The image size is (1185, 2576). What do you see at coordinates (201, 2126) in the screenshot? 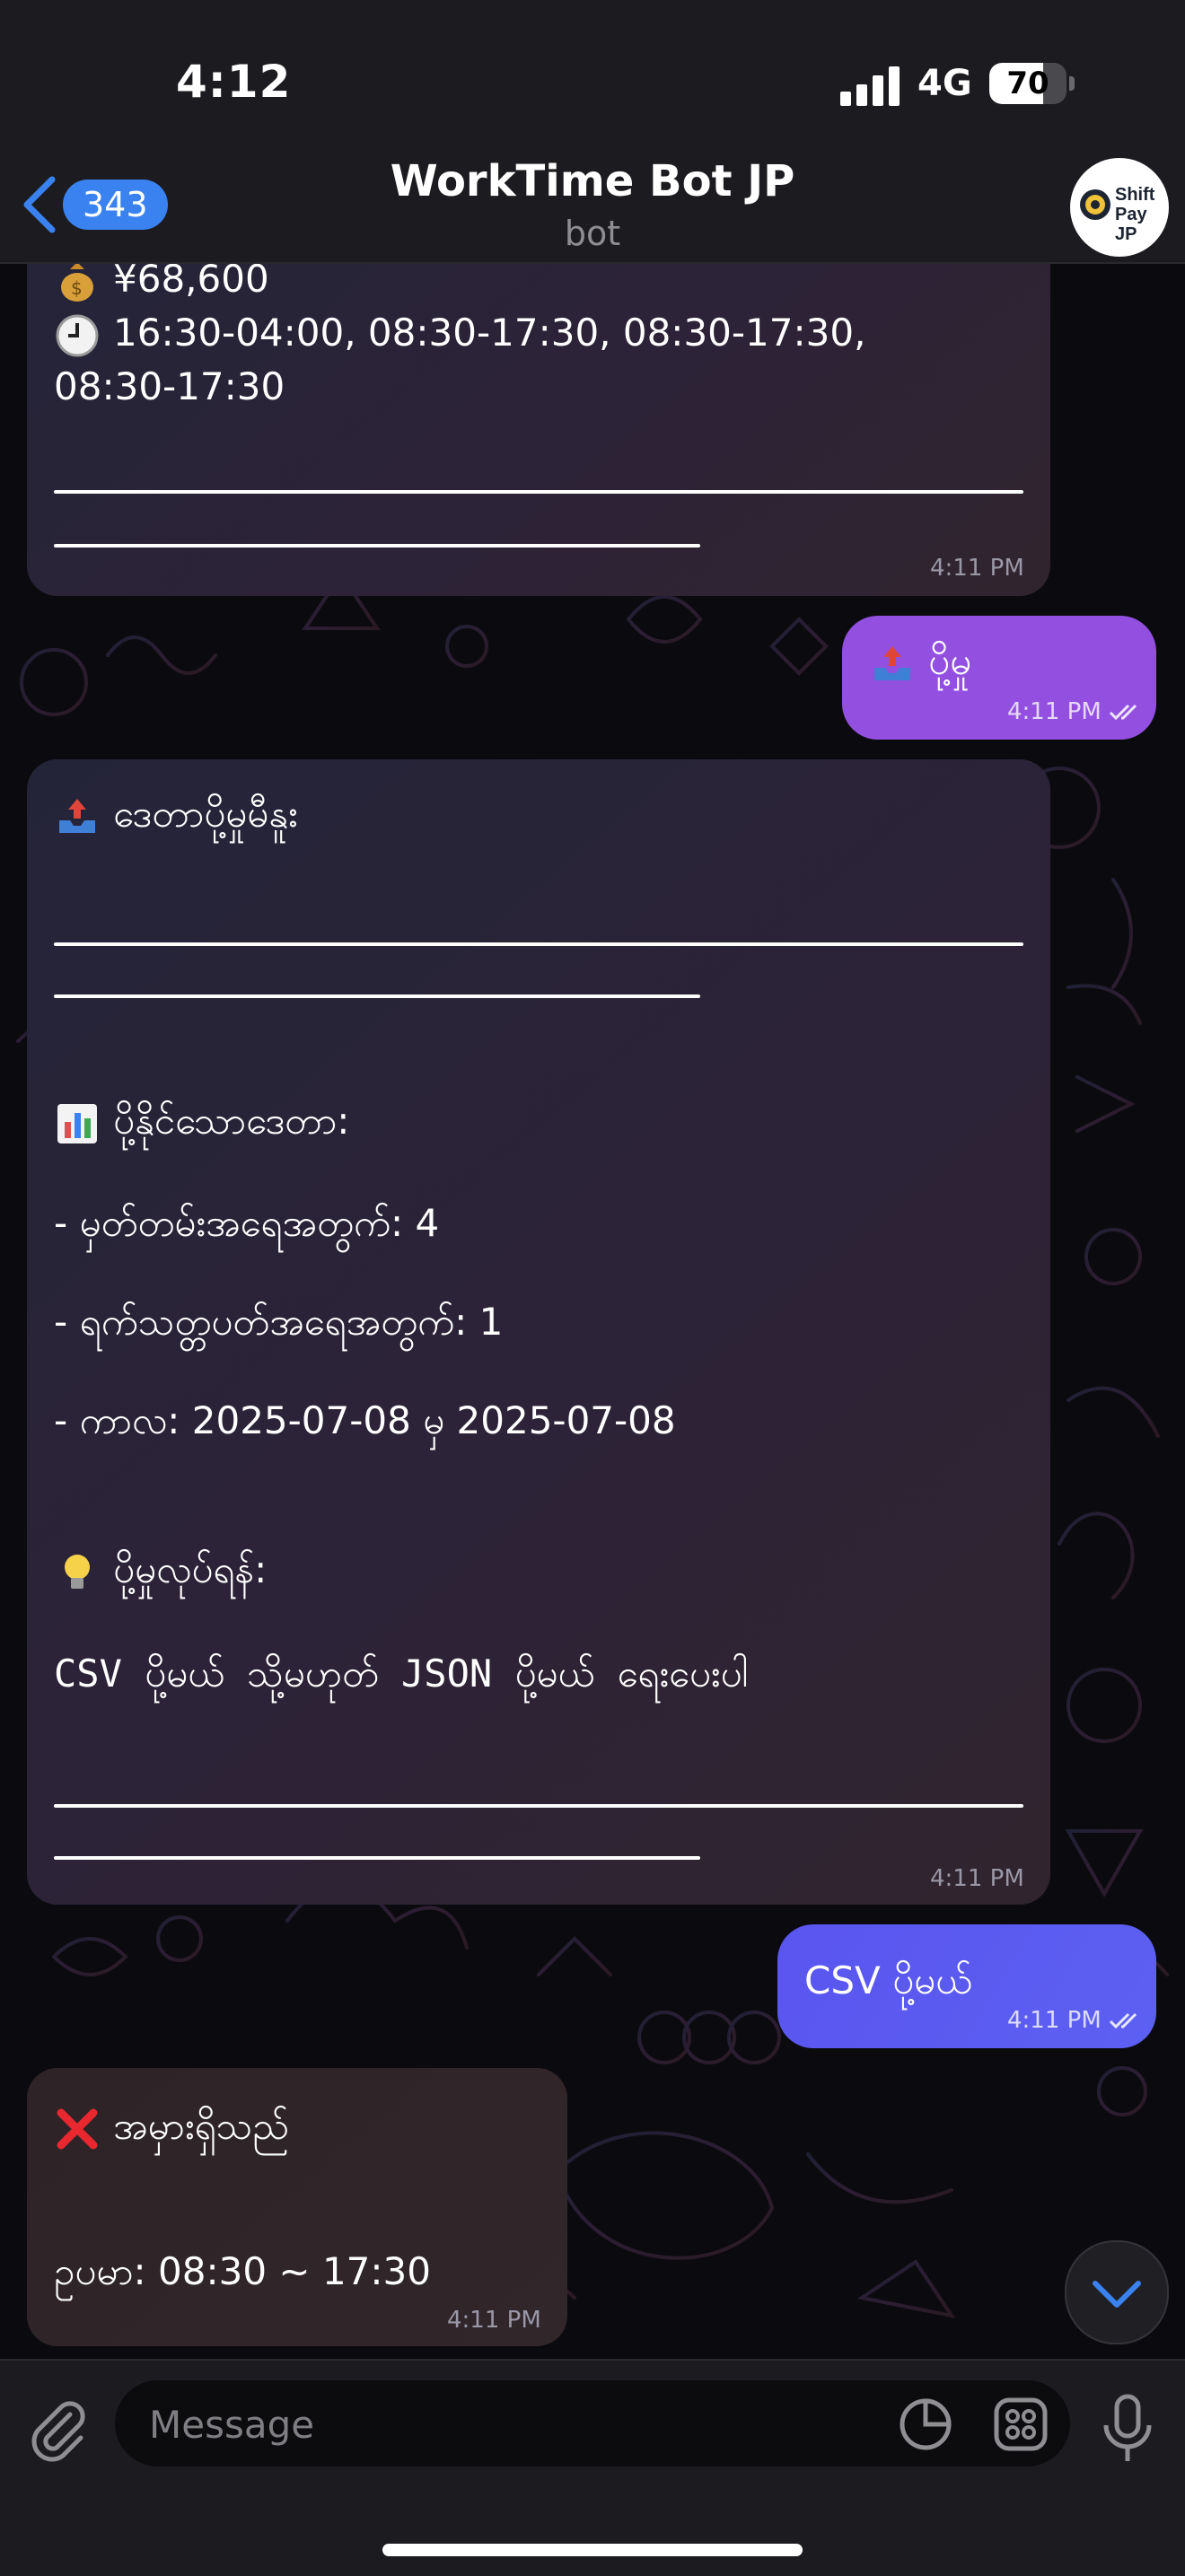
I see `error-text: အမှားရှိသည်` at bounding box center [201, 2126].